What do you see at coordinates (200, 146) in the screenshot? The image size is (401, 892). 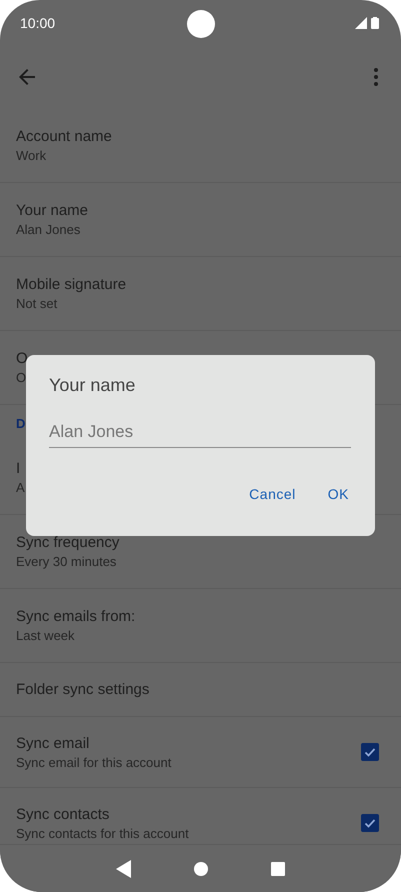 I see `settings-item: Account name Work` at bounding box center [200, 146].